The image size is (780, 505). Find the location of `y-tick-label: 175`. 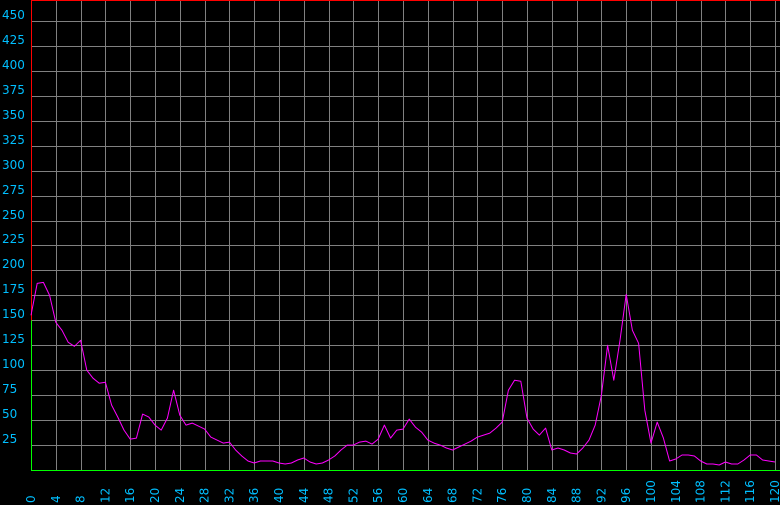

y-tick-label: 175 is located at coordinates (13, 289).